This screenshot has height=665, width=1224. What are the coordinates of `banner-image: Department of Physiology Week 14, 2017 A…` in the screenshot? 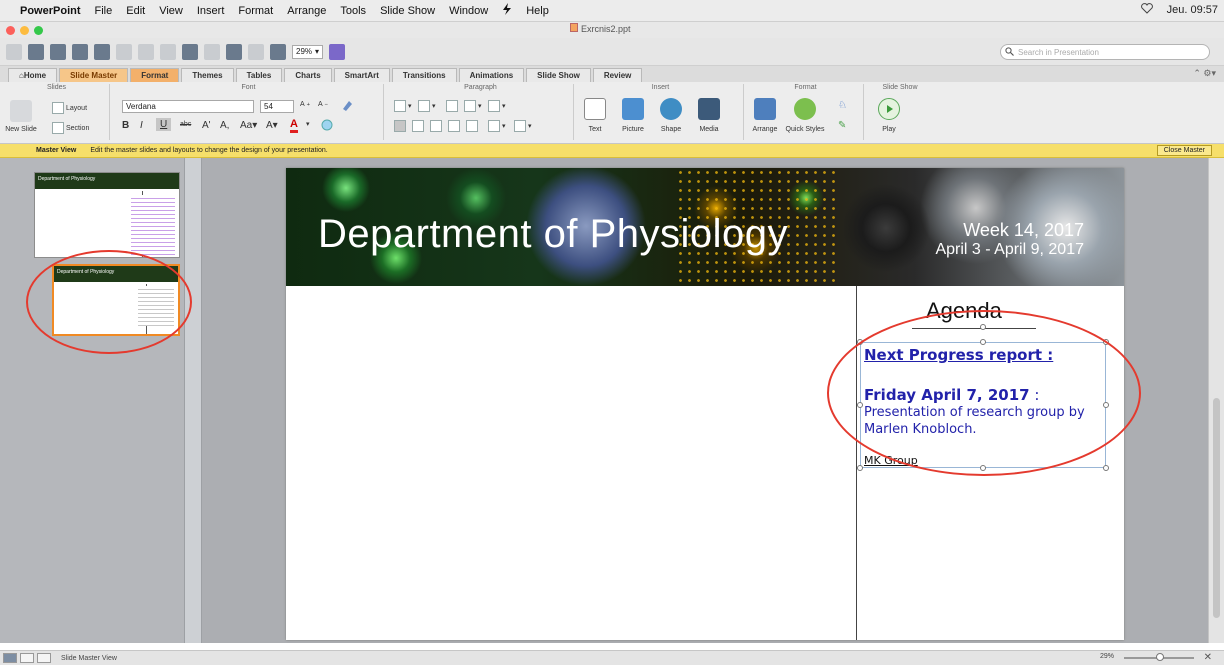 It's located at (705, 227).